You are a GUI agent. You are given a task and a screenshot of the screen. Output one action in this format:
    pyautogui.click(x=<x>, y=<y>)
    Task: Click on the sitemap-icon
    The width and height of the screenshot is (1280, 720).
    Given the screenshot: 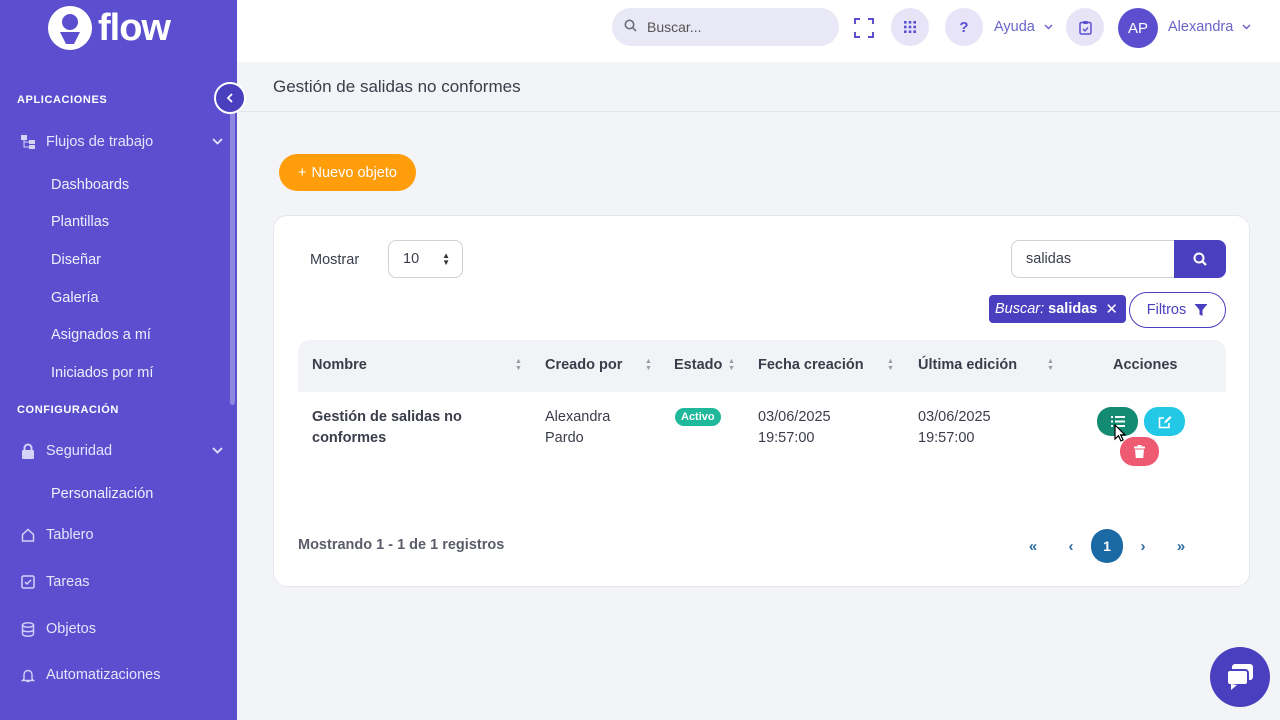 What is the action you would take?
    pyautogui.click(x=28, y=142)
    